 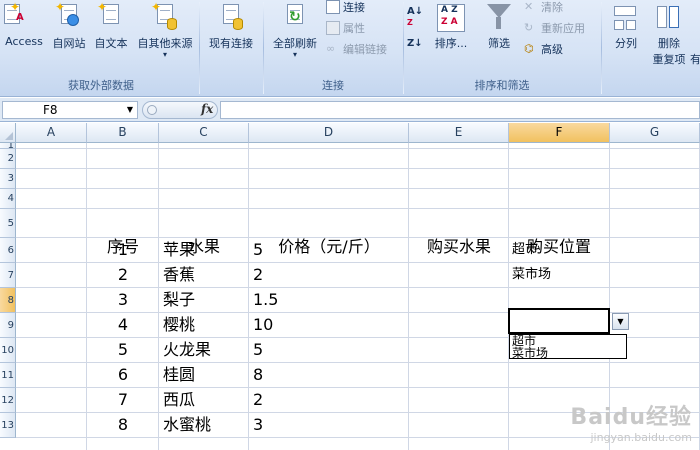 What do you see at coordinates (123, 133) in the screenshot?
I see `column-header-b: B` at bounding box center [123, 133].